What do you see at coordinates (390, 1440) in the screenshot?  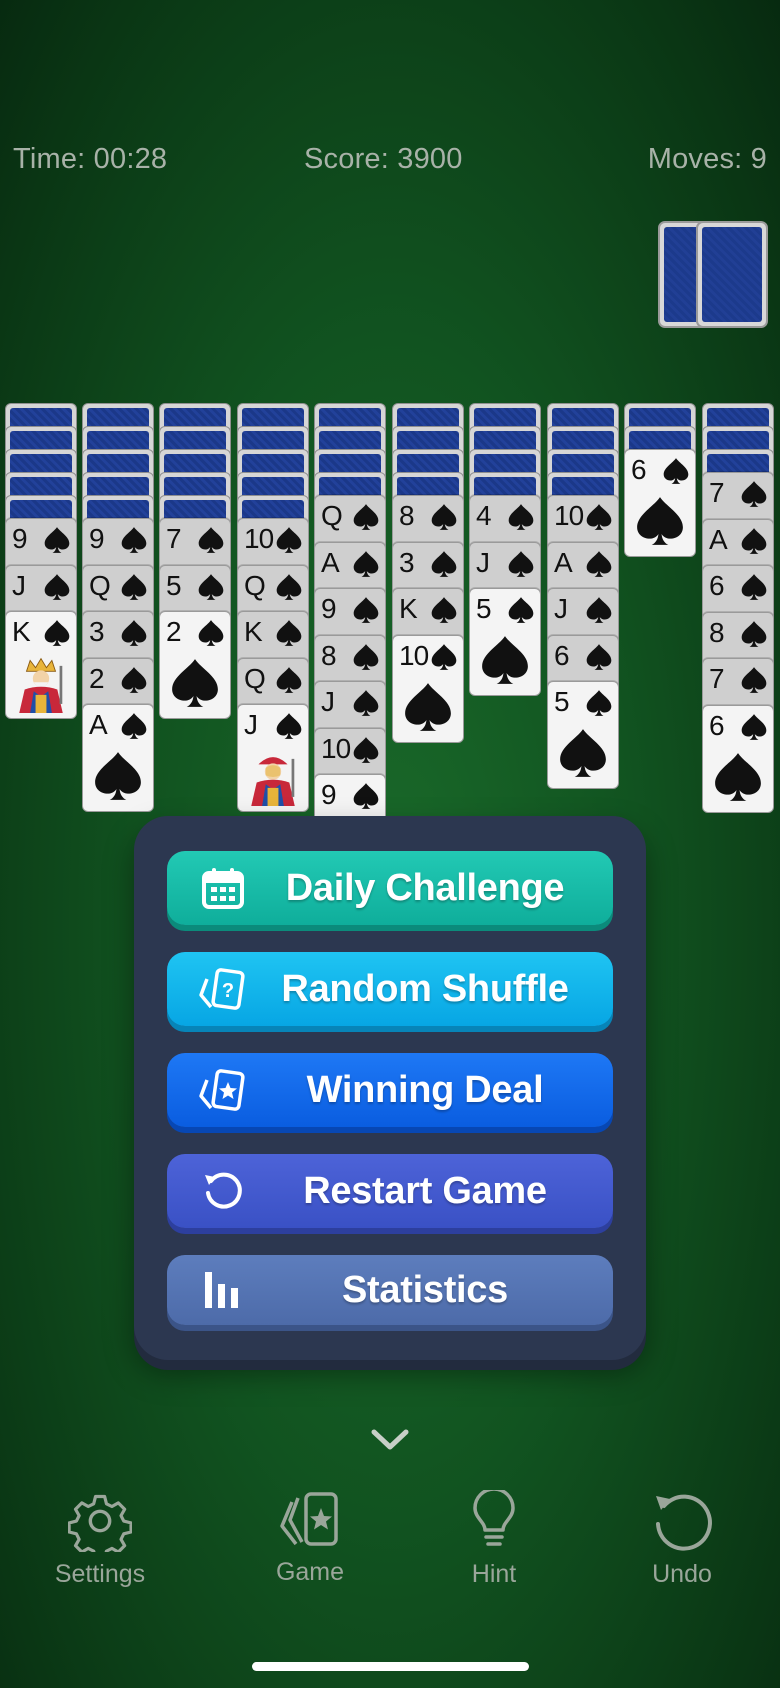 I see `chevron-down-icon` at bounding box center [390, 1440].